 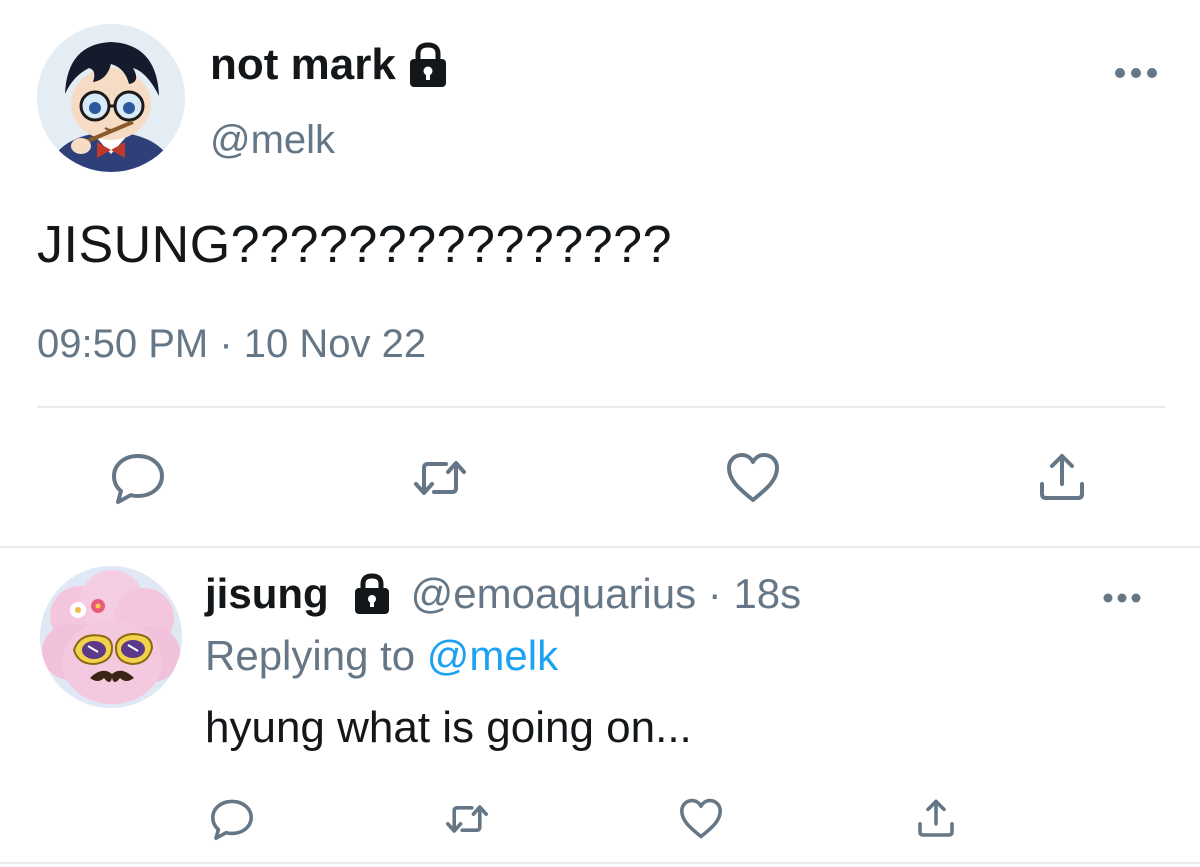 I want to click on section-divider, so click(x=600, y=547).